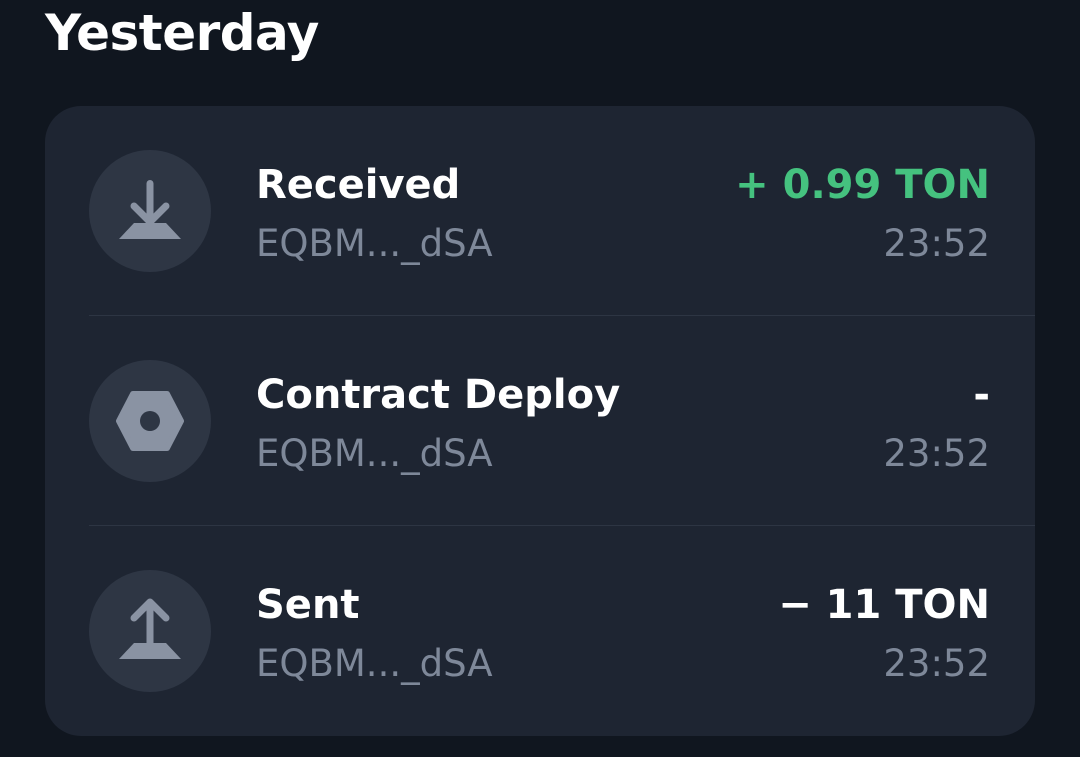  I want to click on transaction-amount: -, so click(981, 395).